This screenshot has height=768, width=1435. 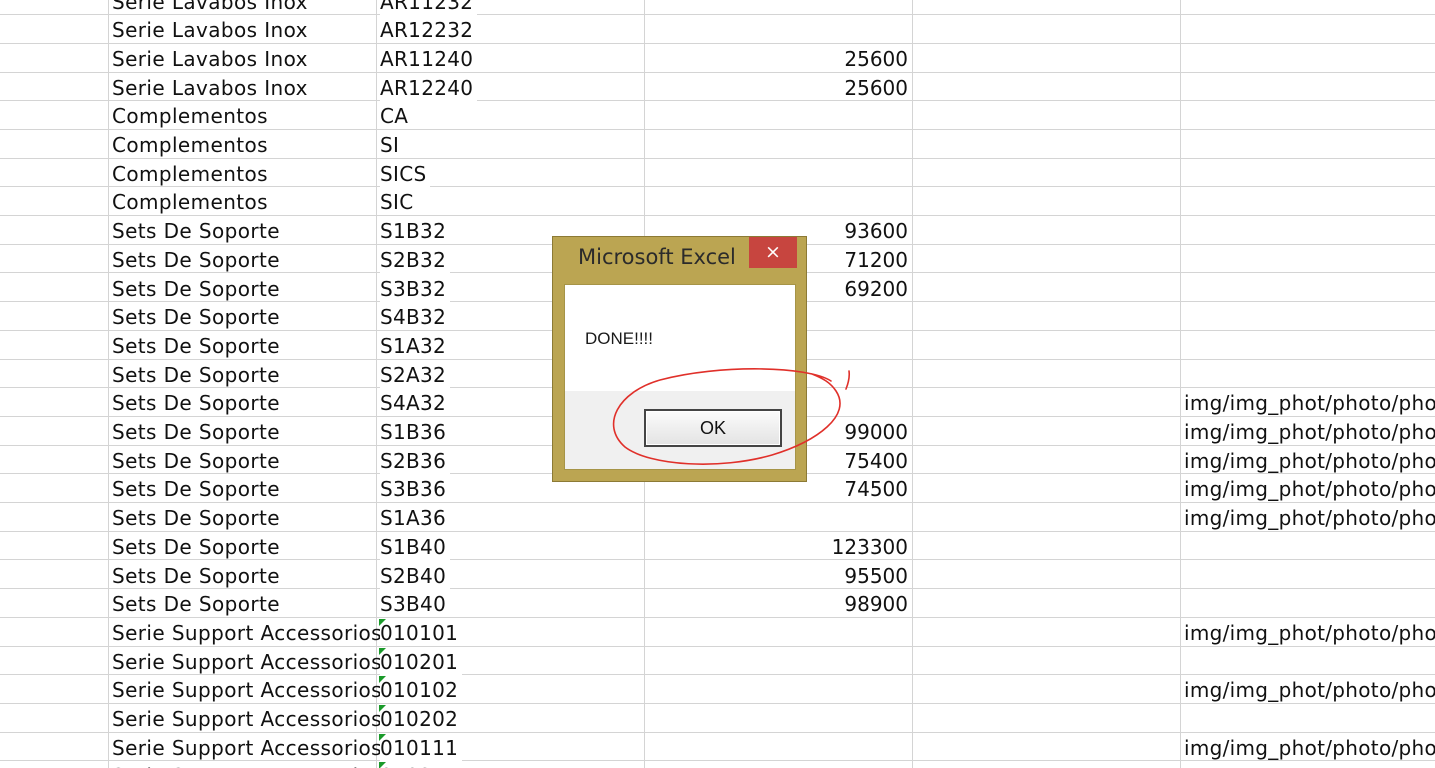 I want to click on table-row: Serie Lavabos Inox AR12232, so click(x=717, y=29).